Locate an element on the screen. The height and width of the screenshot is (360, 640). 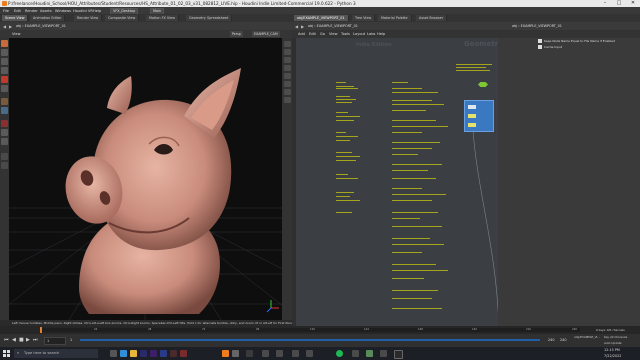
ne-menu-add: Add is located at coordinates (301, 34).